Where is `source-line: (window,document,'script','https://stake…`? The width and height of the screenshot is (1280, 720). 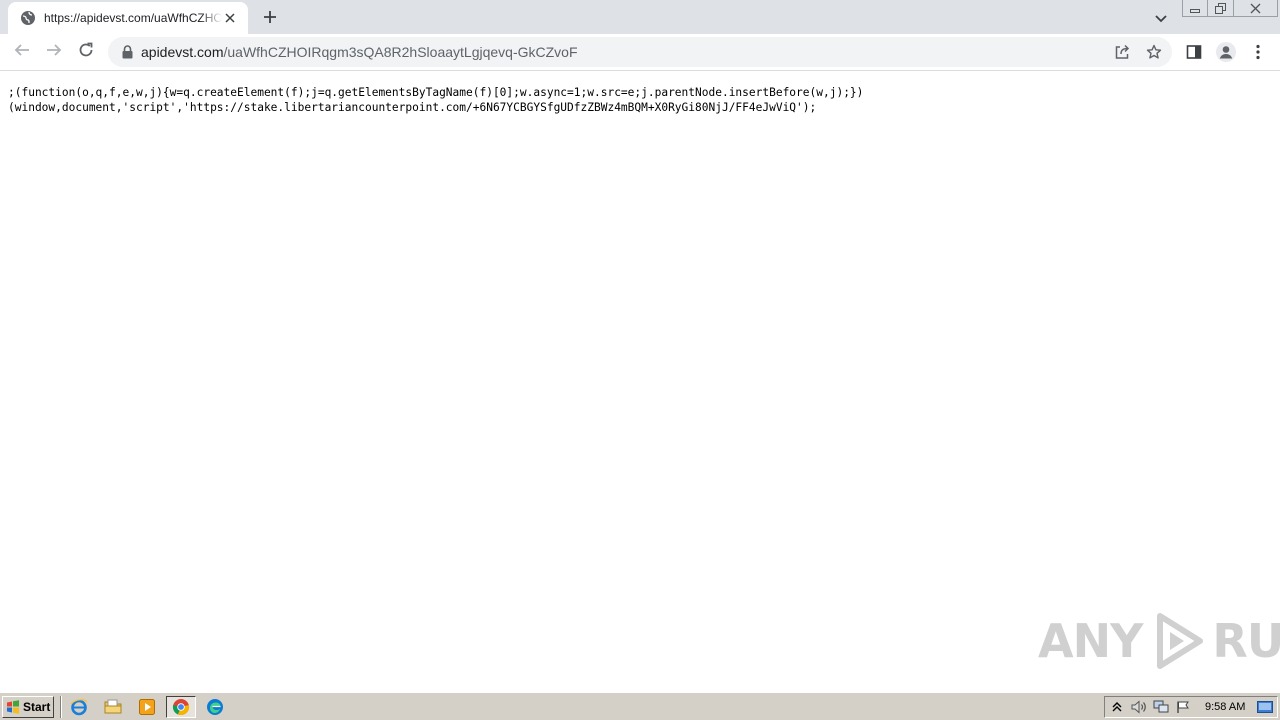
source-line: (window,document,'script','https://stake… is located at coordinates (412, 107).